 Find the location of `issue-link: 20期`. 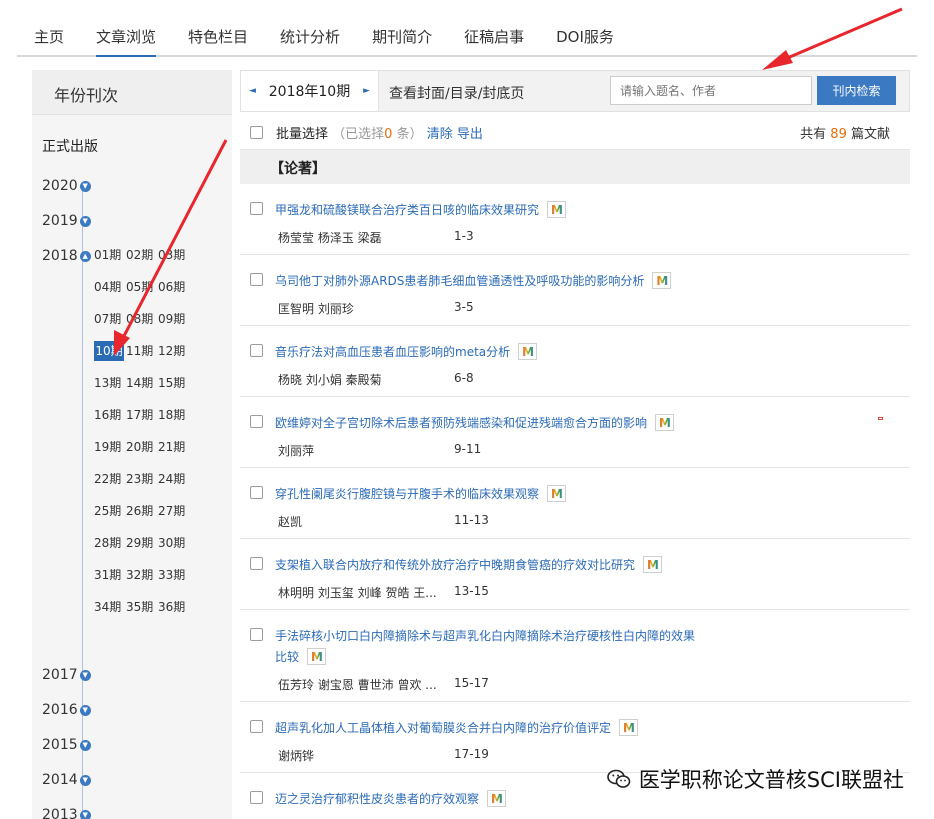

issue-link: 20期 is located at coordinates (142, 447).